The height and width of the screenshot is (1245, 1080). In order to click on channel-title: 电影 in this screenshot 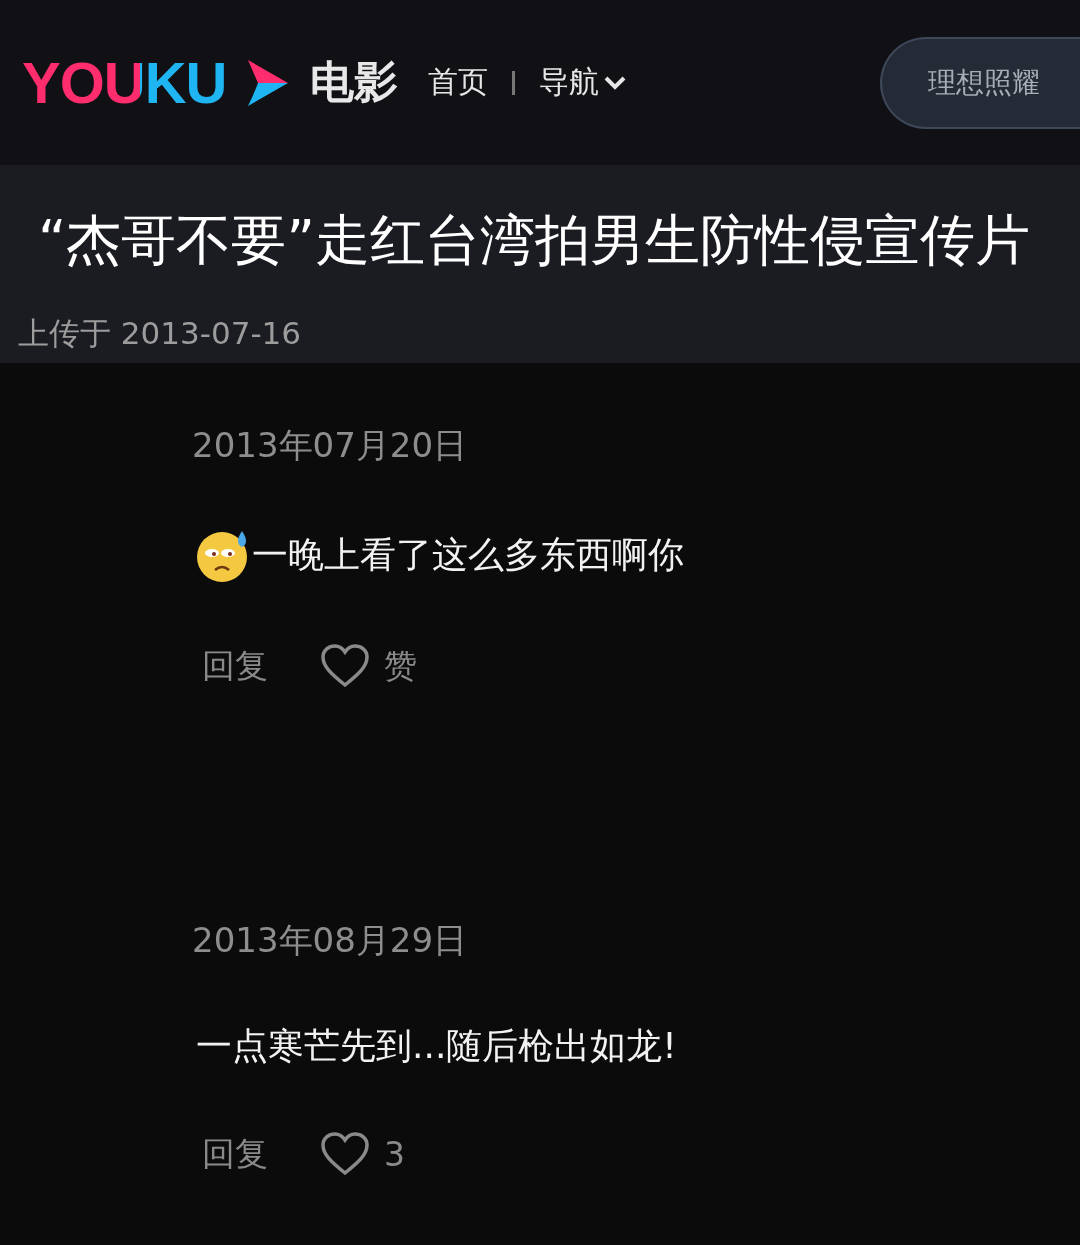, I will do `click(354, 82)`.